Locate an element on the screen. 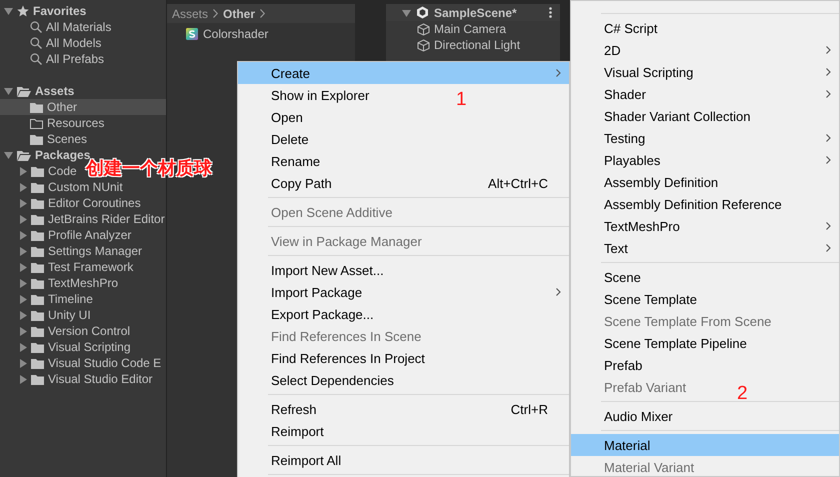  menu-item: Shader is located at coordinates (625, 94).